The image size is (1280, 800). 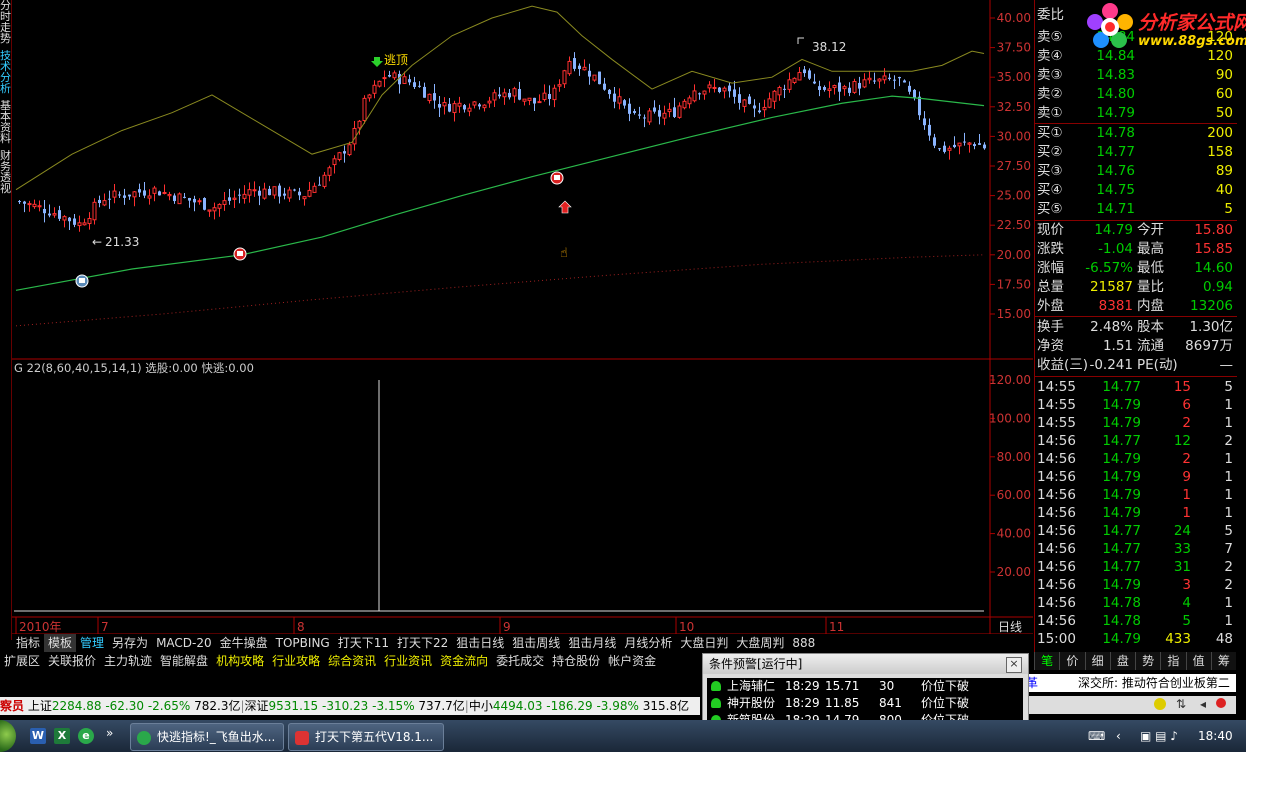 What do you see at coordinates (1198, 661) in the screenshot?
I see `panel-tab: 值` at bounding box center [1198, 661].